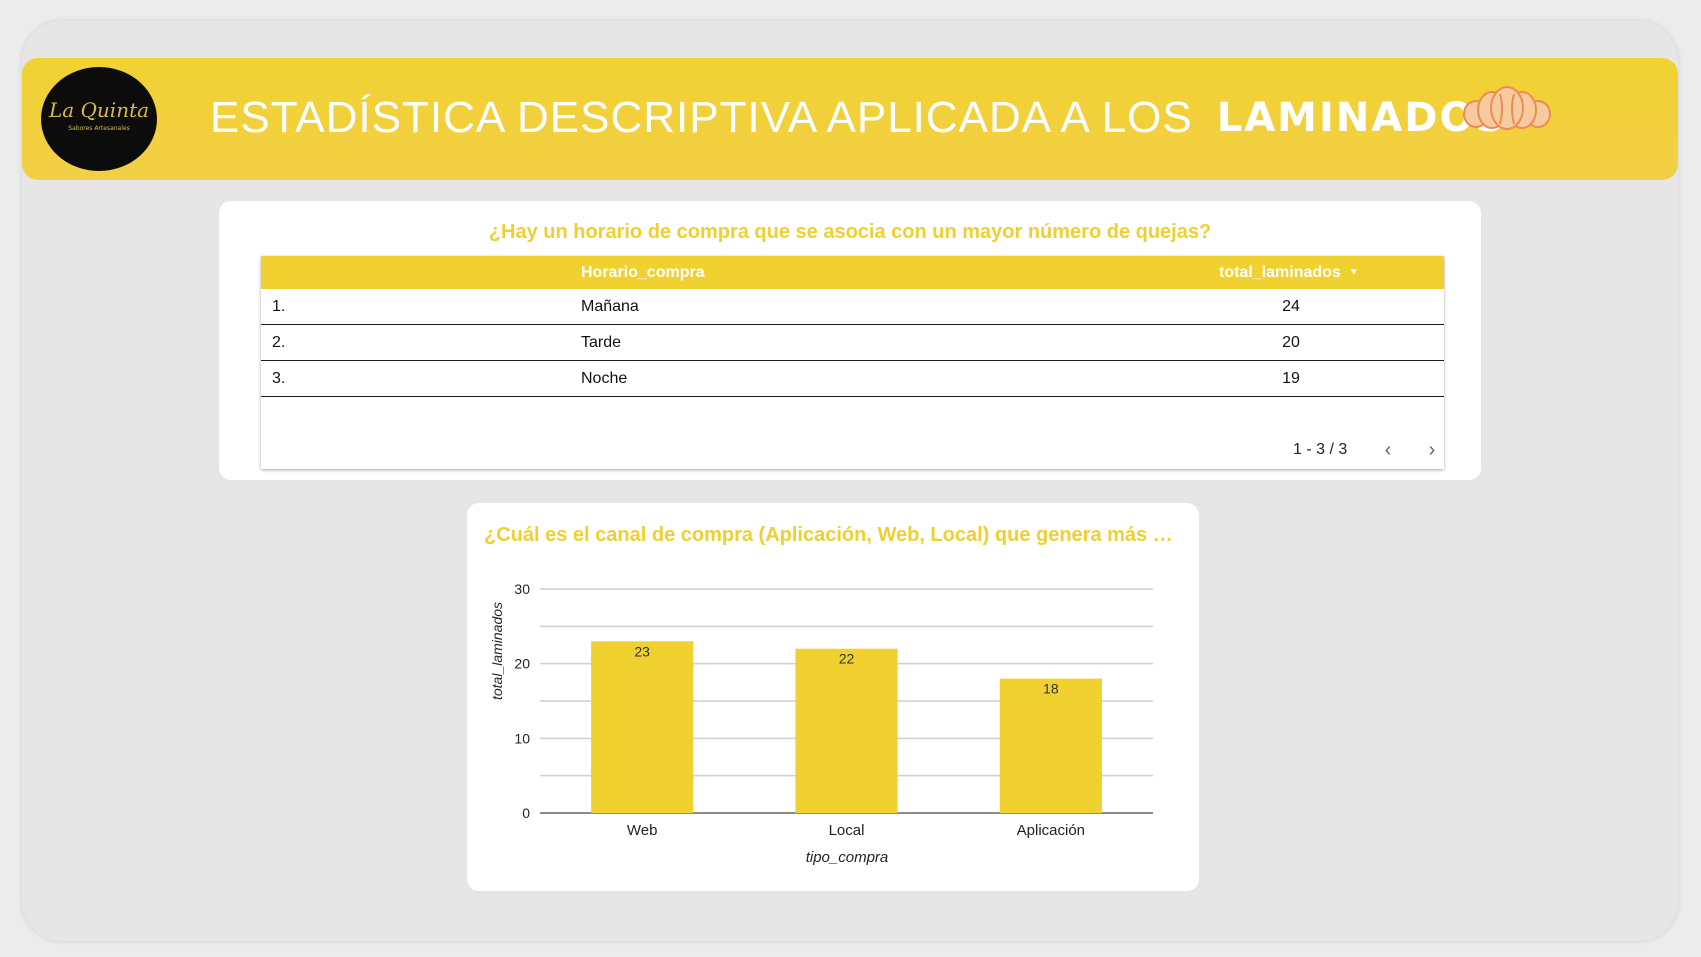 This screenshot has width=1701, height=957. Describe the element at coordinates (526, 813) in the screenshot. I see `y-tick-label: 0` at that location.